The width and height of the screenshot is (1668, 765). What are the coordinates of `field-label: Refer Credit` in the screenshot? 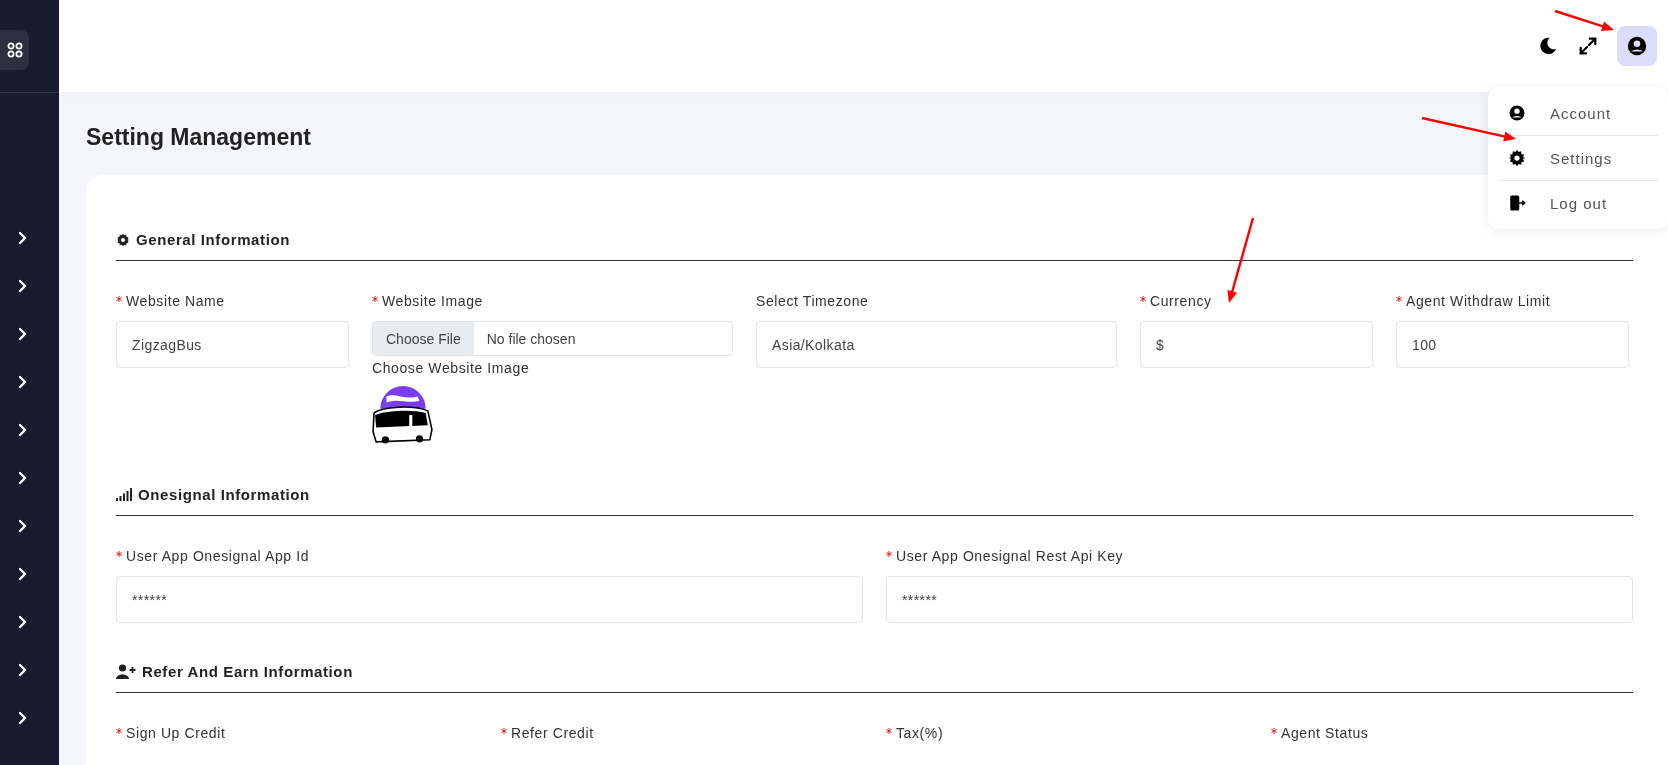 It's located at (552, 733).